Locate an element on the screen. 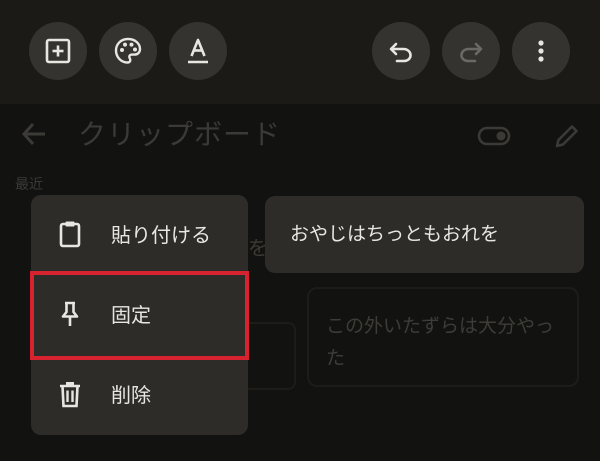  back-arrow-icon is located at coordinates (34, 134).